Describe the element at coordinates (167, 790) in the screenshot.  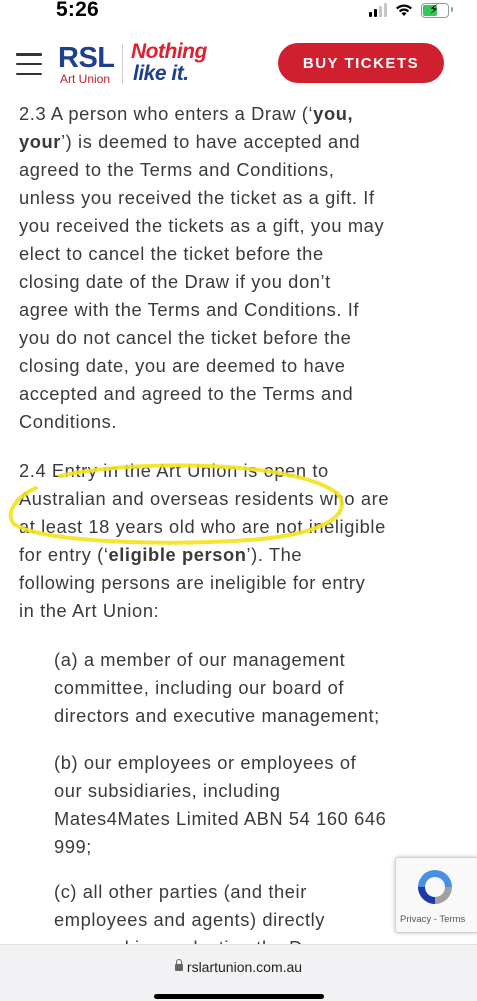
I see `clause-line: our subsidiaries, including` at that location.